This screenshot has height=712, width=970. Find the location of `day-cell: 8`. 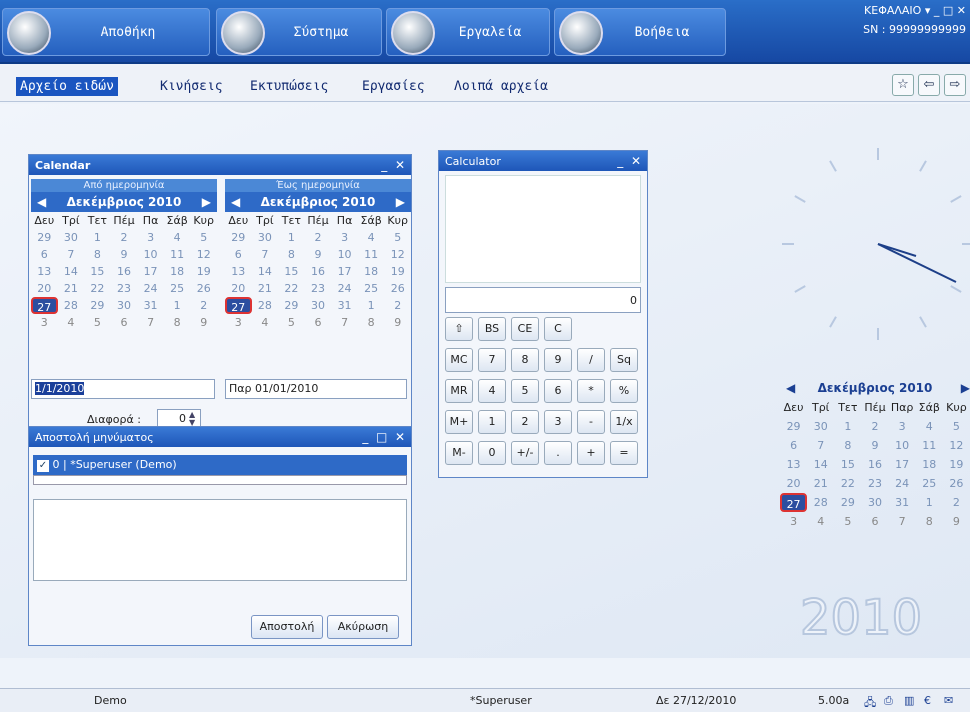

day-cell: 8 is located at coordinates (291, 254).